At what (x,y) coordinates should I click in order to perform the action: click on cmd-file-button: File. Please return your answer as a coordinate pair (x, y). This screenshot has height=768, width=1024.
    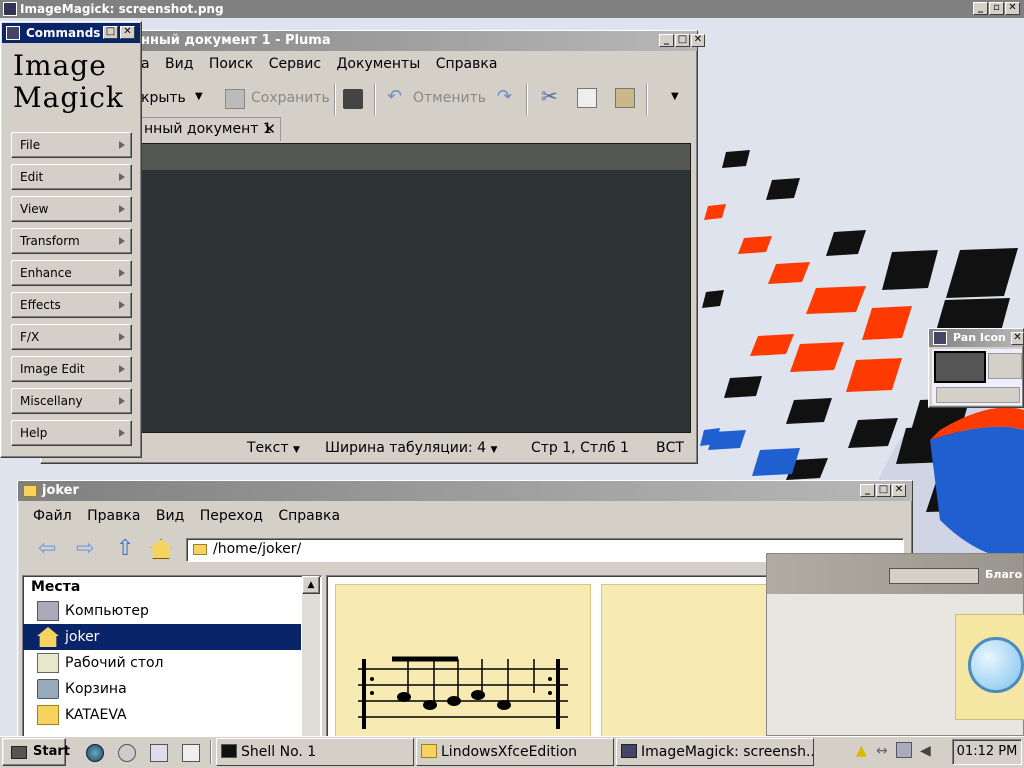
    Looking at the image, I should click on (71, 145).